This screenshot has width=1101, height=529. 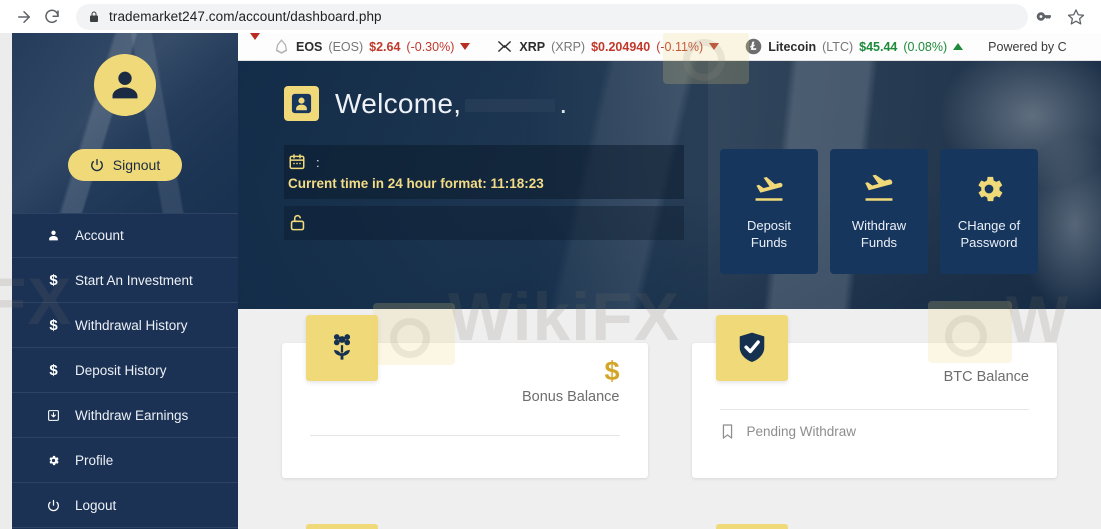 I want to click on bonus-balance-card: $ Bonus Balance, so click(x=465, y=396).